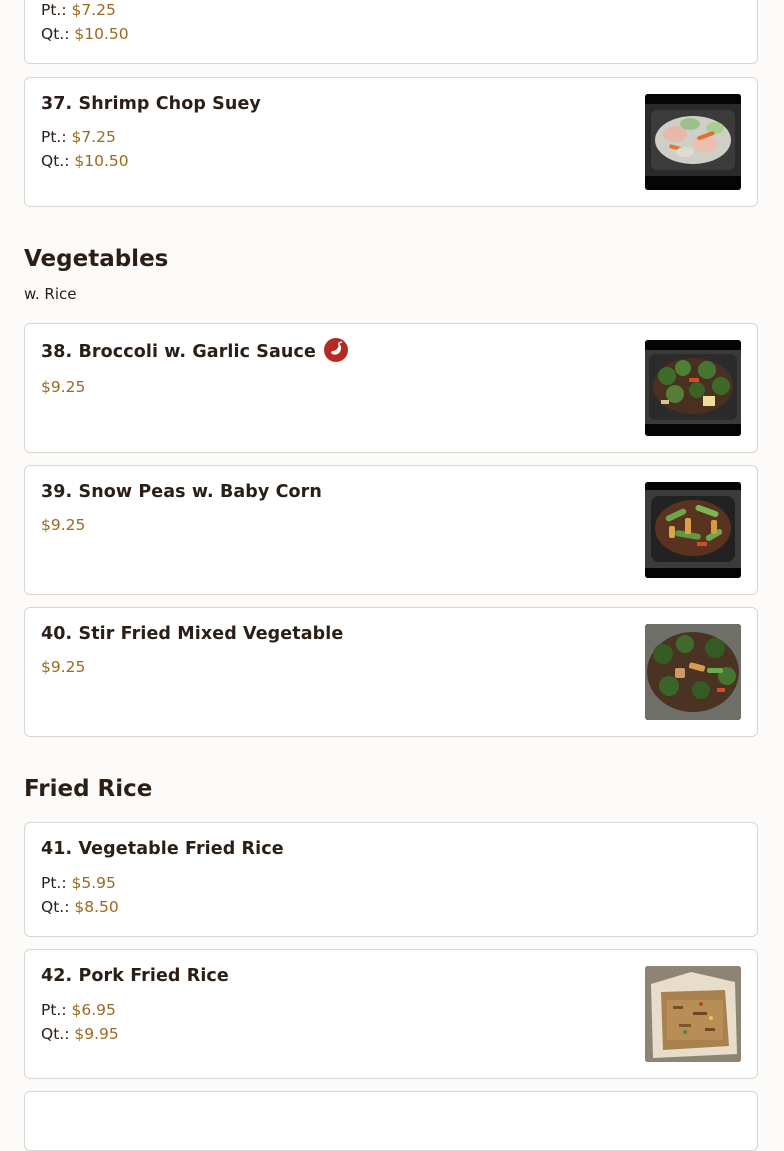  What do you see at coordinates (96, 907) in the screenshot?
I see `quart-price: $8.50` at bounding box center [96, 907].